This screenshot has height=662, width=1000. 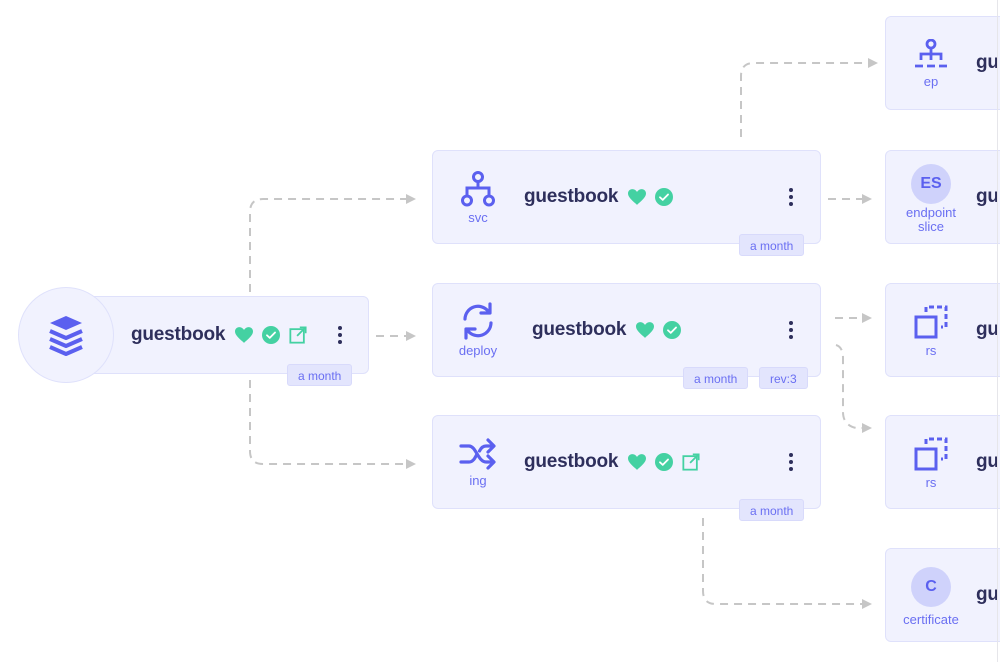 I want to click on layers-icon, so click(x=66, y=336).